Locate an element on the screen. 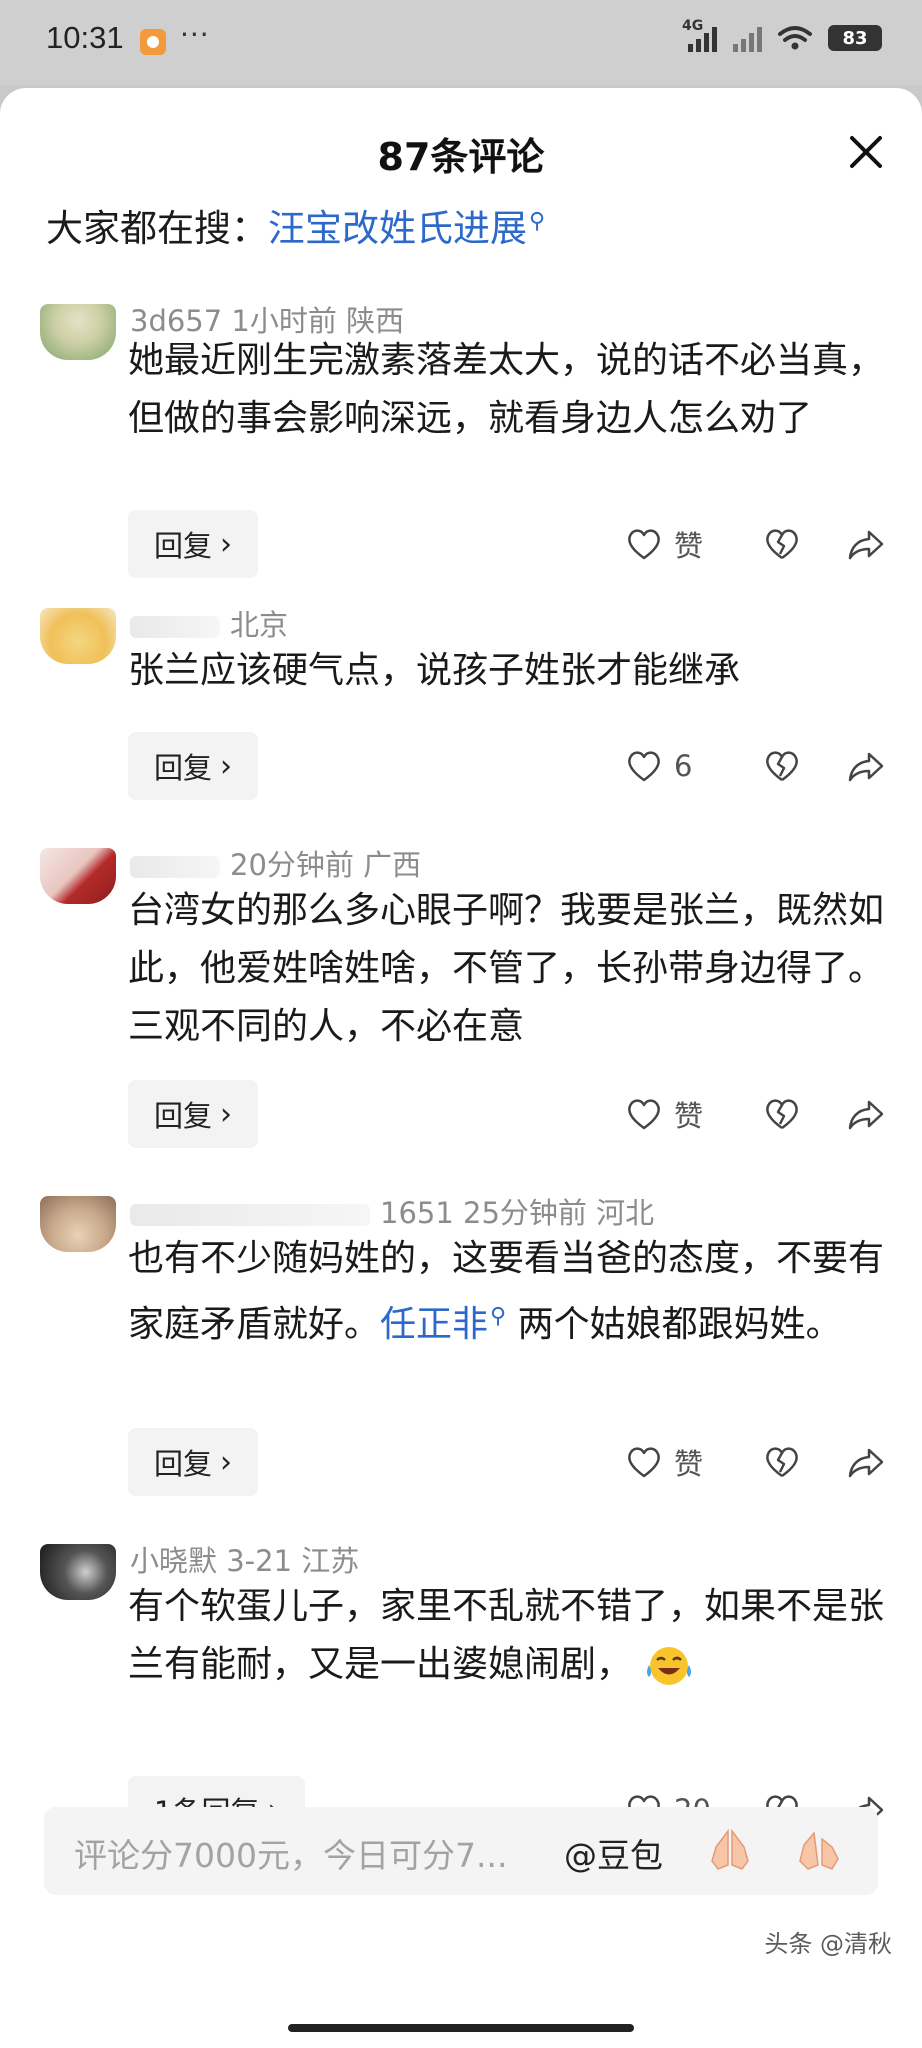 The image size is (922, 2048). like-button: 6 is located at coordinates (671, 766).